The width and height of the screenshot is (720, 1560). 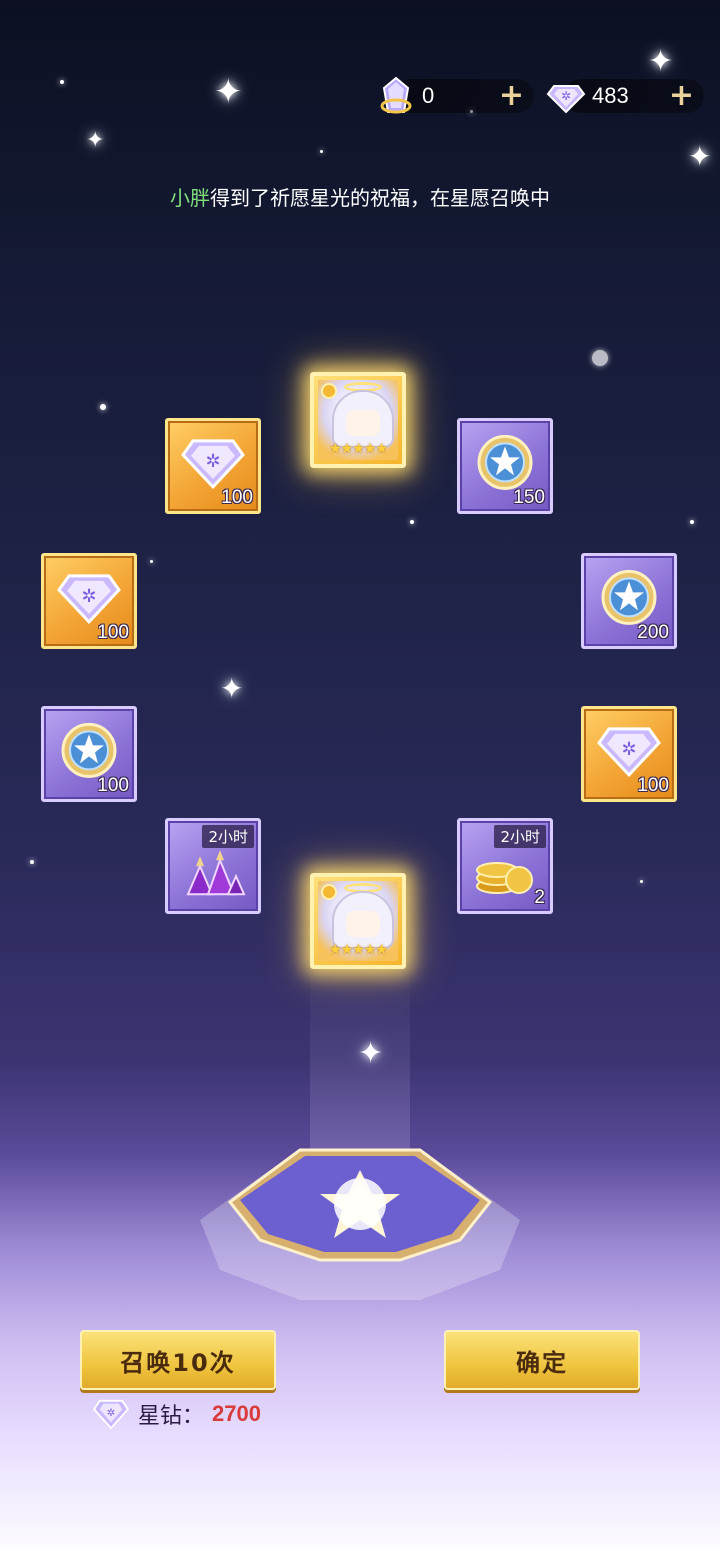 I want to click on reward-medal: 150, so click(x=505, y=466).